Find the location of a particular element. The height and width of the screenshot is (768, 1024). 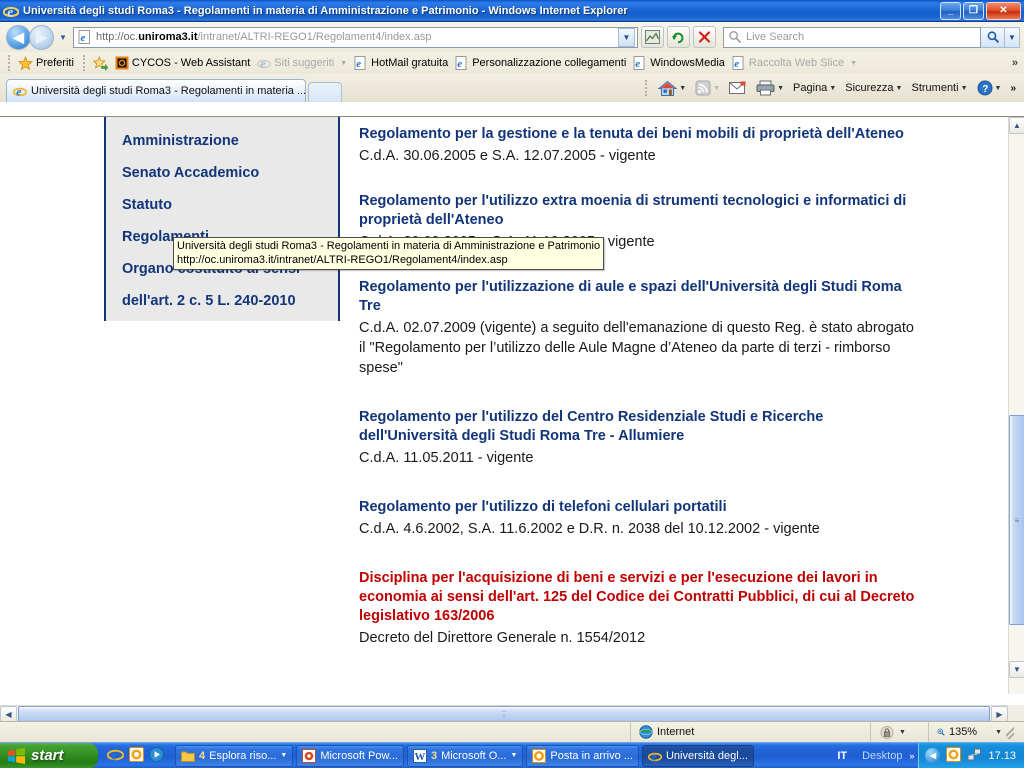

vertical-scroll-thumb: ≡ is located at coordinates (1016, 520).